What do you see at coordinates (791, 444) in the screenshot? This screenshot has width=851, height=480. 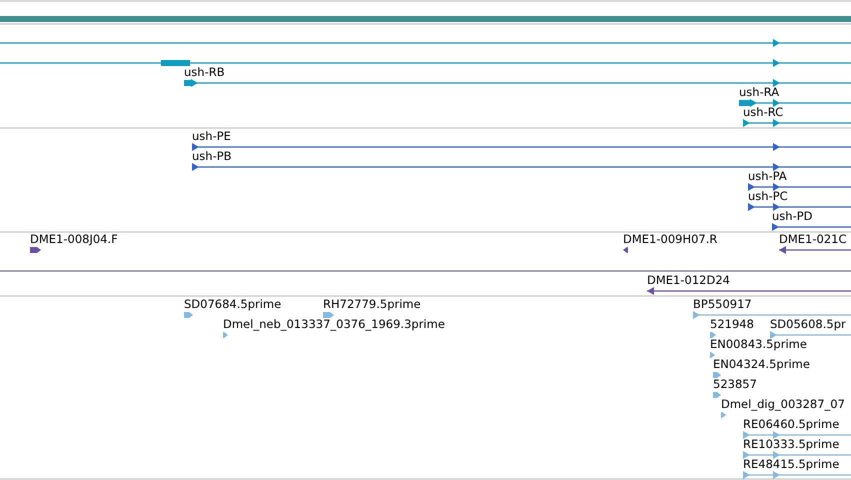 I see `feature-label: RE10333.5prime` at bounding box center [791, 444].